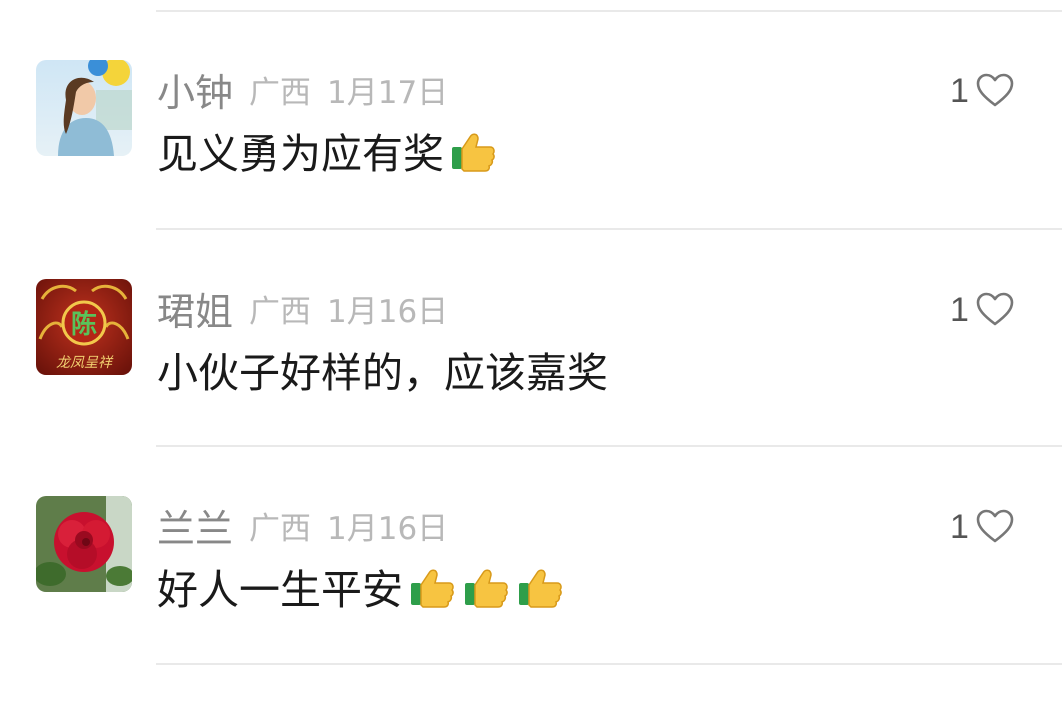  I want to click on comment-text: 好人一生平安, so click(361, 586).